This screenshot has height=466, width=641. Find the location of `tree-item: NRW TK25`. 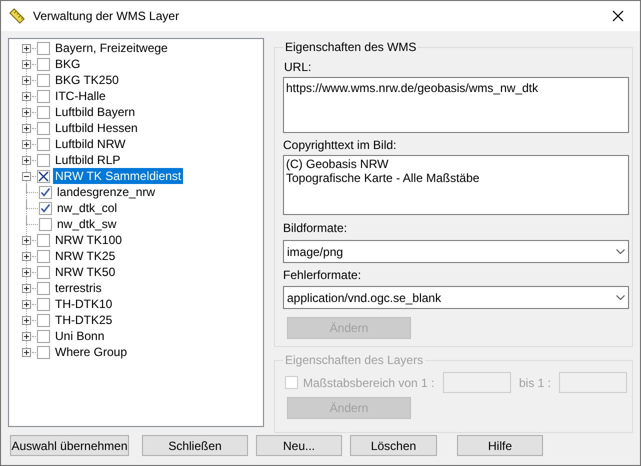

tree-item: NRW TK25 is located at coordinates (85, 256).